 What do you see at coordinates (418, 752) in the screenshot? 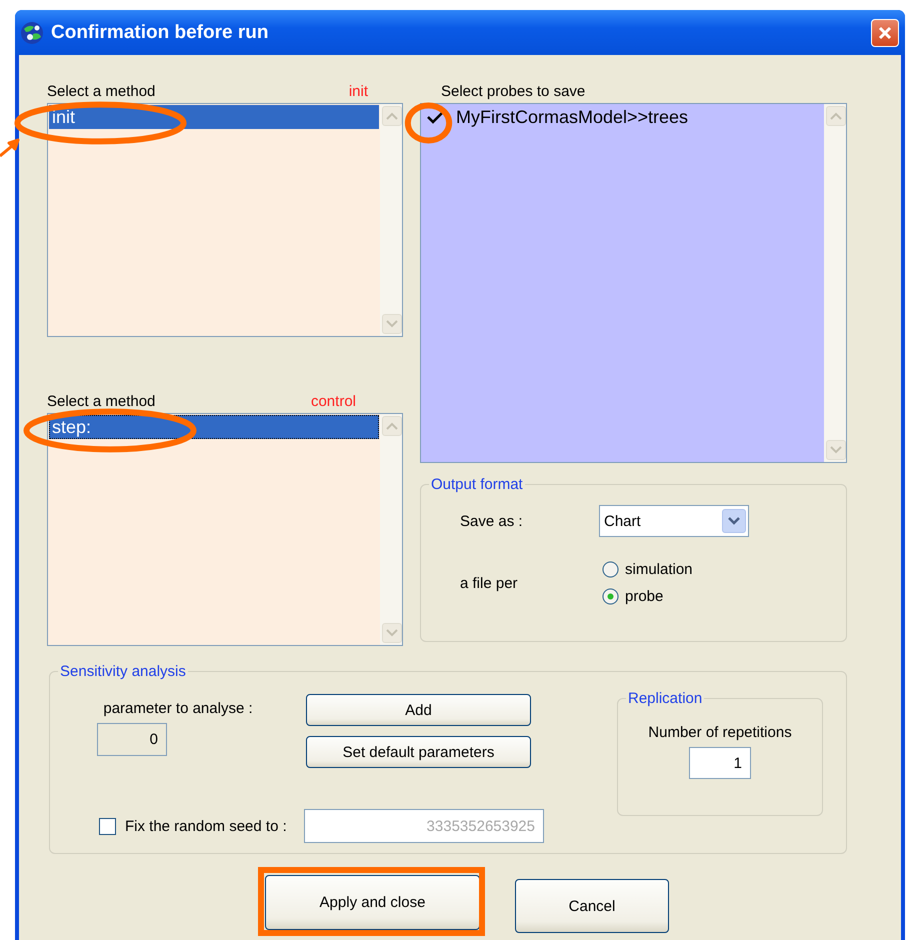
I see `action-button: Set default parameters` at bounding box center [418, 752].